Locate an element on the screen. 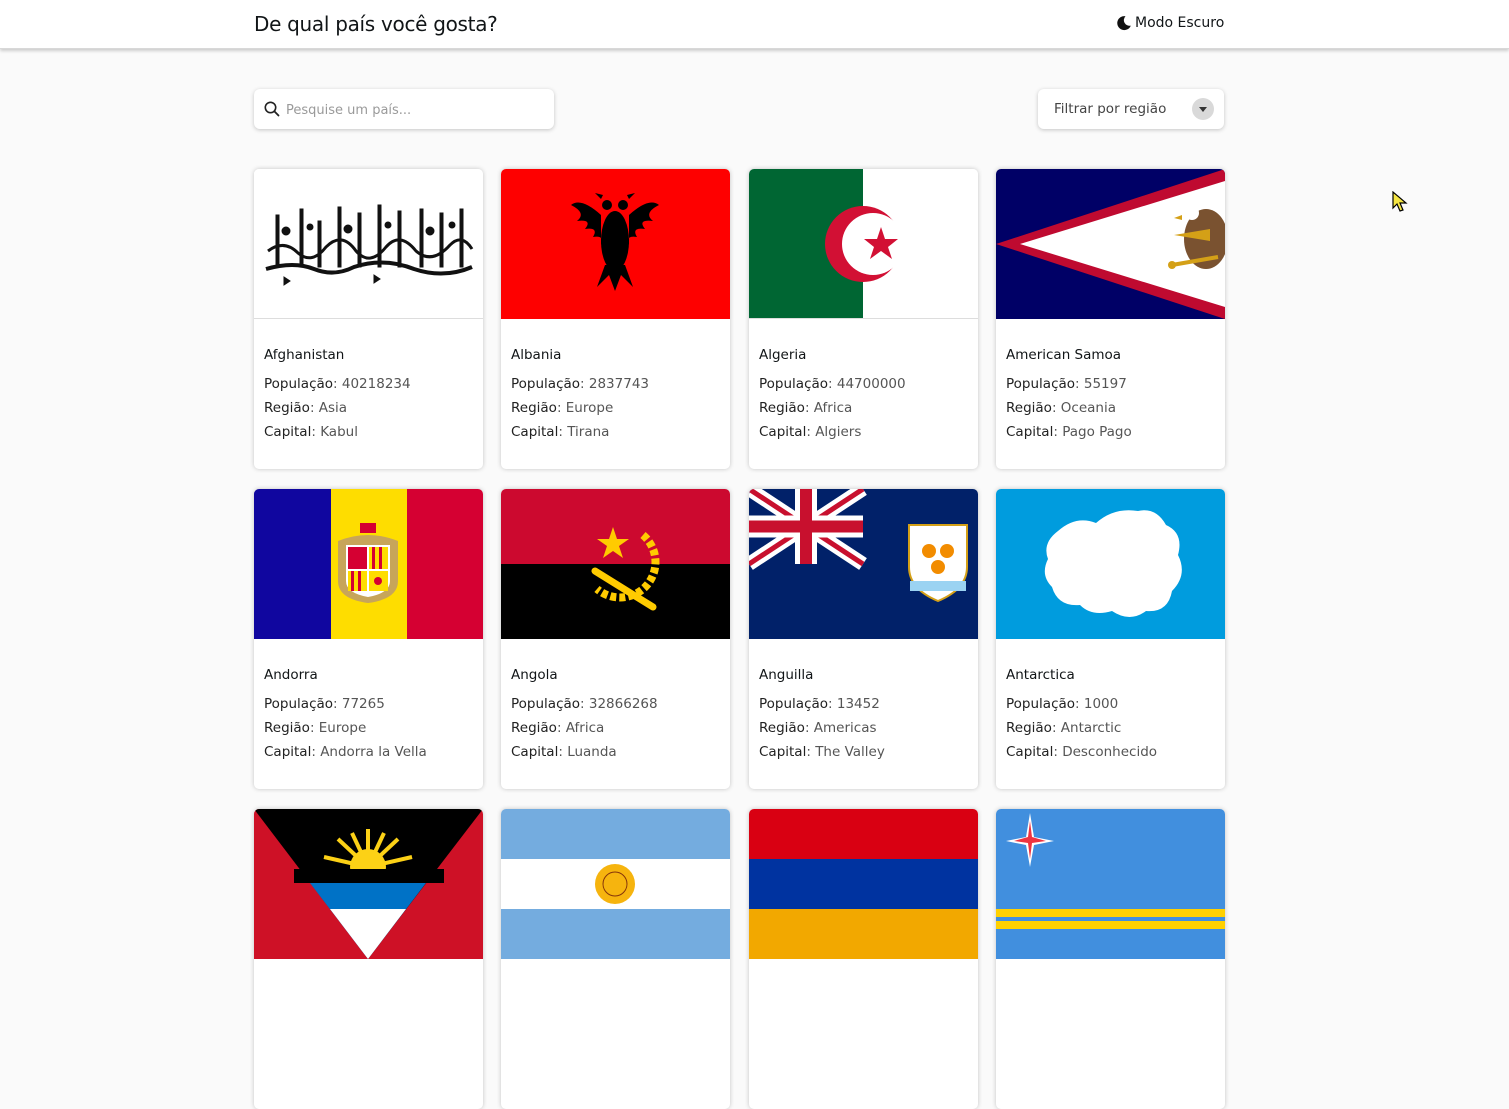 This screenshot has width=1509, height=1109. country-card-armenia is located at coordinates (863, 959).